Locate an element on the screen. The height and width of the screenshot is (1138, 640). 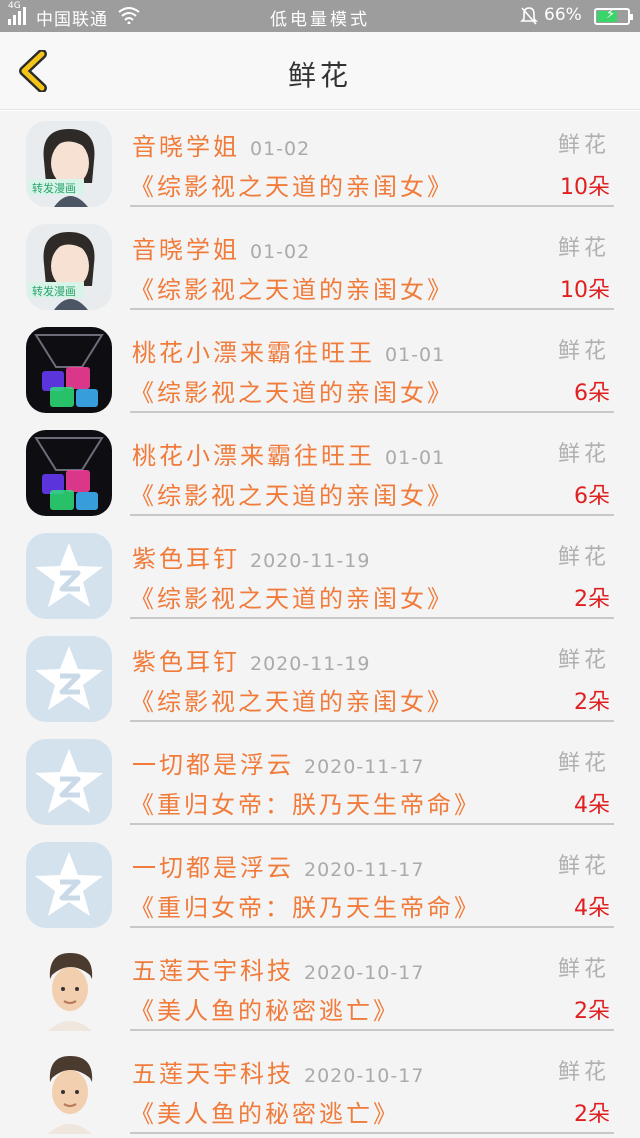
page-title: 鲜花 is located at coordinates (319, 75).